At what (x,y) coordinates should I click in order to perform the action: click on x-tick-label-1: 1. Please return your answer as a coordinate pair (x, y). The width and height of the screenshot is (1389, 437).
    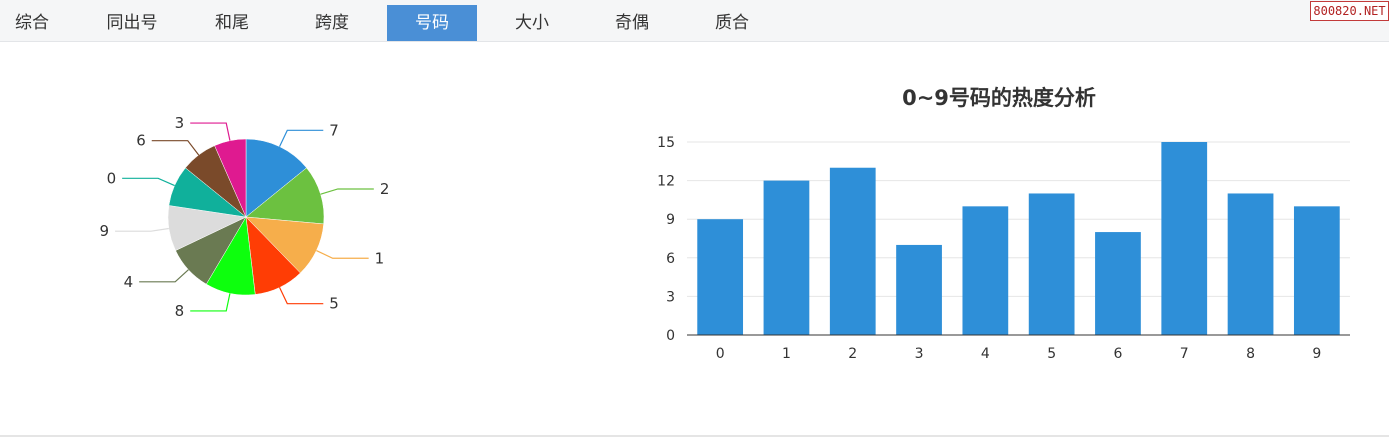
    Looking at the image, I should click on (786, 354).